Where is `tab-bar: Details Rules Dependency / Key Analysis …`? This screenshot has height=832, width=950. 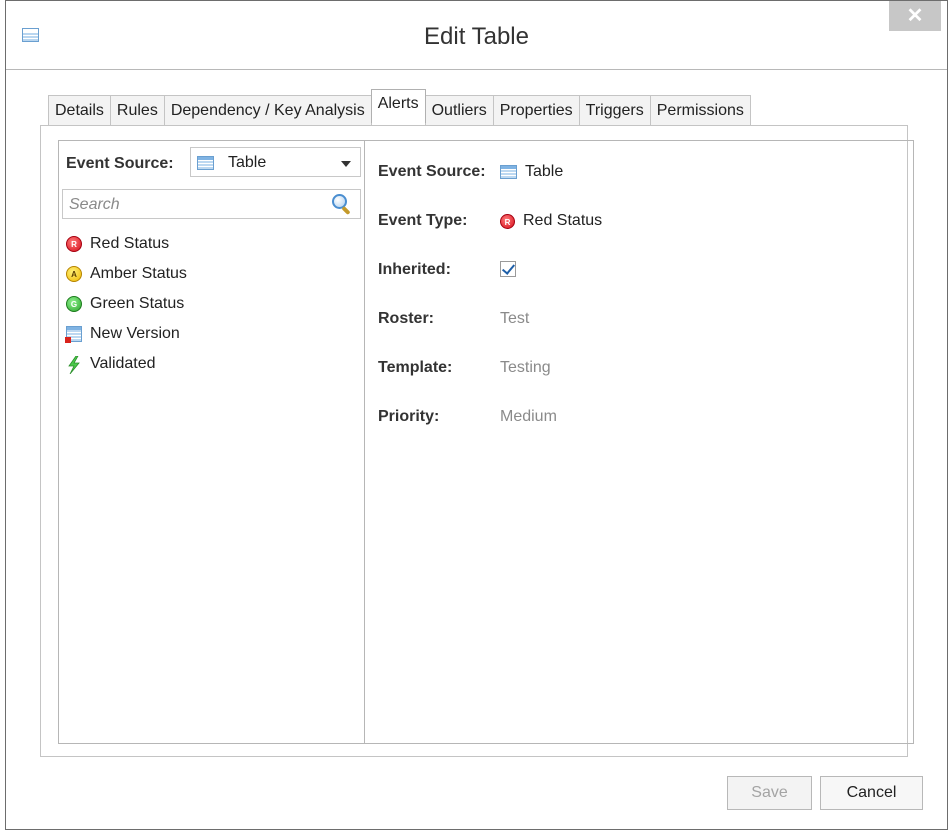
tab-bar: Details Rules Dependency / Key Analysis … is located at coordinates (399, 107).